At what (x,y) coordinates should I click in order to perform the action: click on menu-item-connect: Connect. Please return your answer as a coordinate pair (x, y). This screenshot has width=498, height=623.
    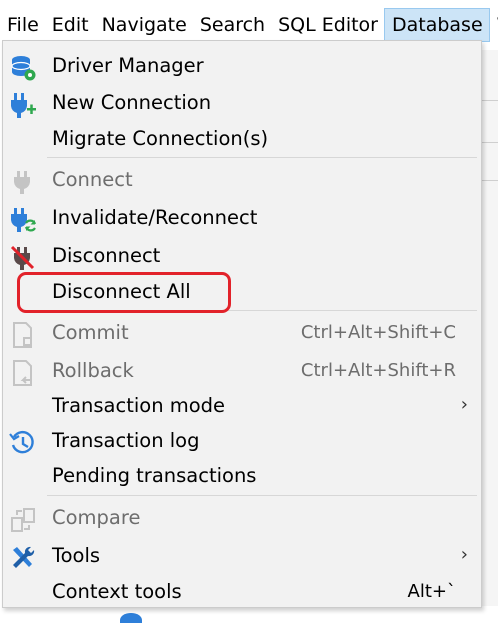
    Looking at the image, I should click on (242, 180).